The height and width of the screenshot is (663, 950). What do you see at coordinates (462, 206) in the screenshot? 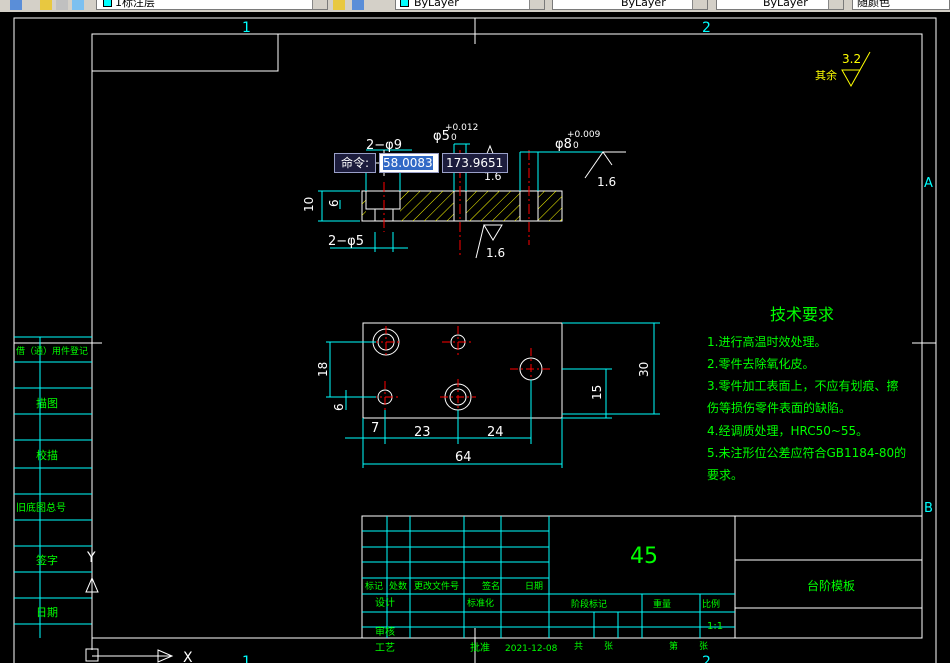
I see `section-outline` at bounding box center [462, 206].